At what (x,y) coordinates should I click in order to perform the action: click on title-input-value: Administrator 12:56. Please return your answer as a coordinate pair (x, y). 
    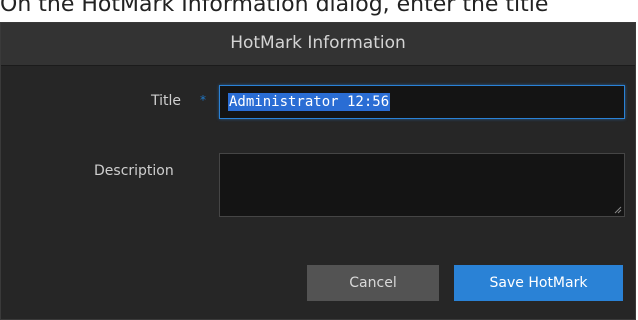
    Looking at the image, I should click on (309, 102).